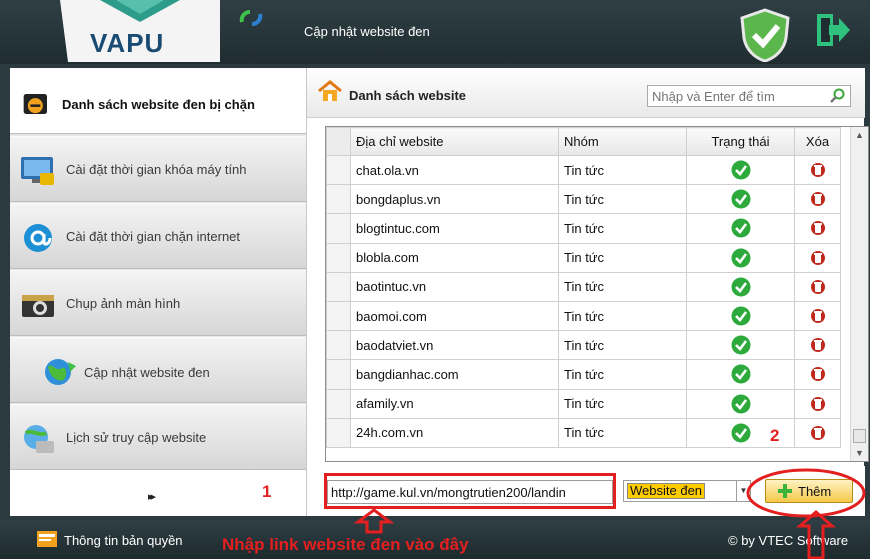 This screenshot has height=559, width=870. Describe the element at coordinates (454, 141) in the screenshot. I see `column-header-url: Địa chỉ website` at that location.